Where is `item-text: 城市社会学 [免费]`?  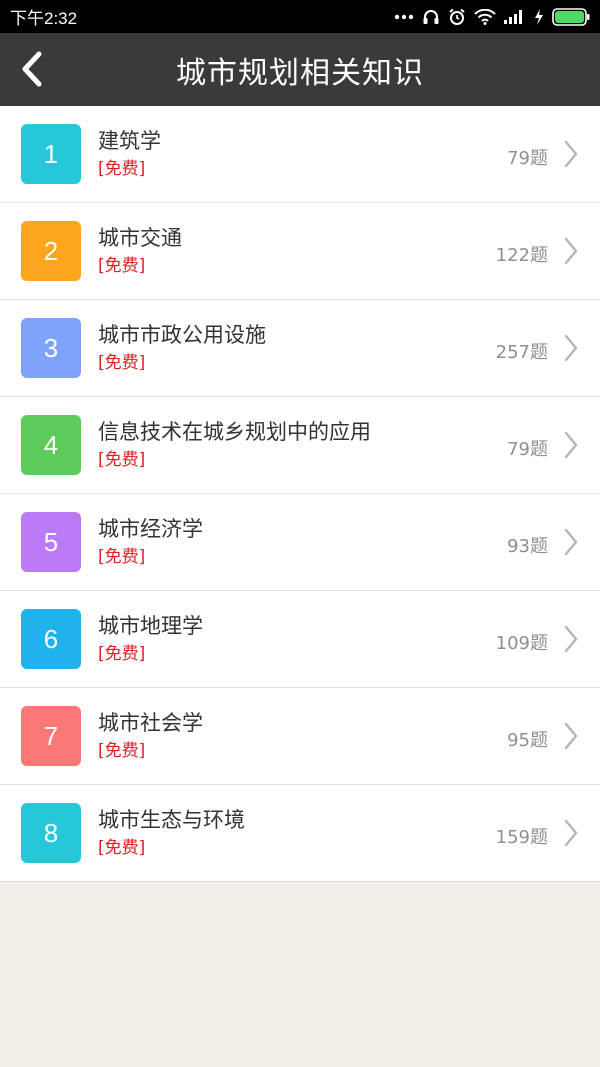 item-text: 城市社会学 [免费] is located at coordinates (150, 736).